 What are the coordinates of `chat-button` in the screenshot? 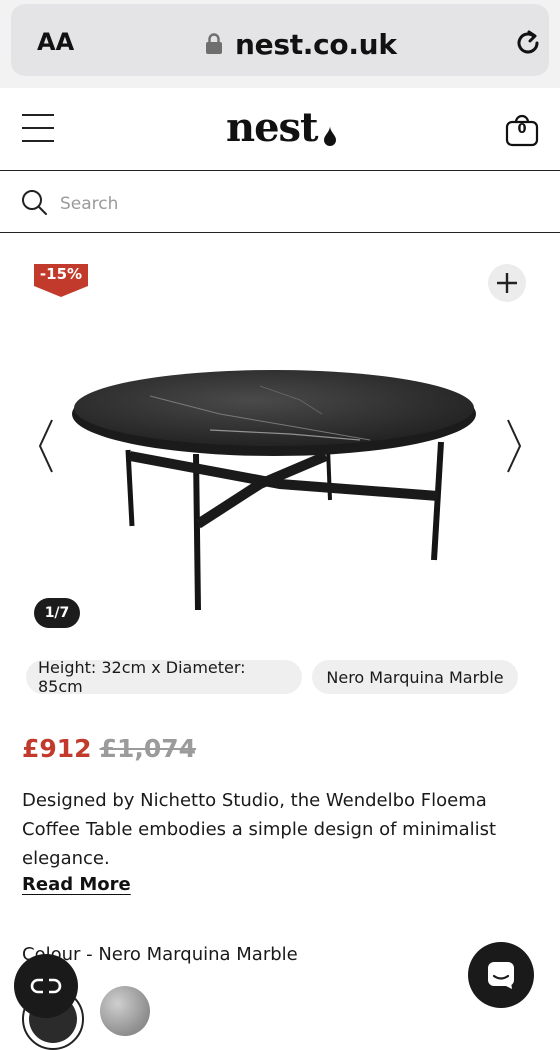 It's located at (501, 975).